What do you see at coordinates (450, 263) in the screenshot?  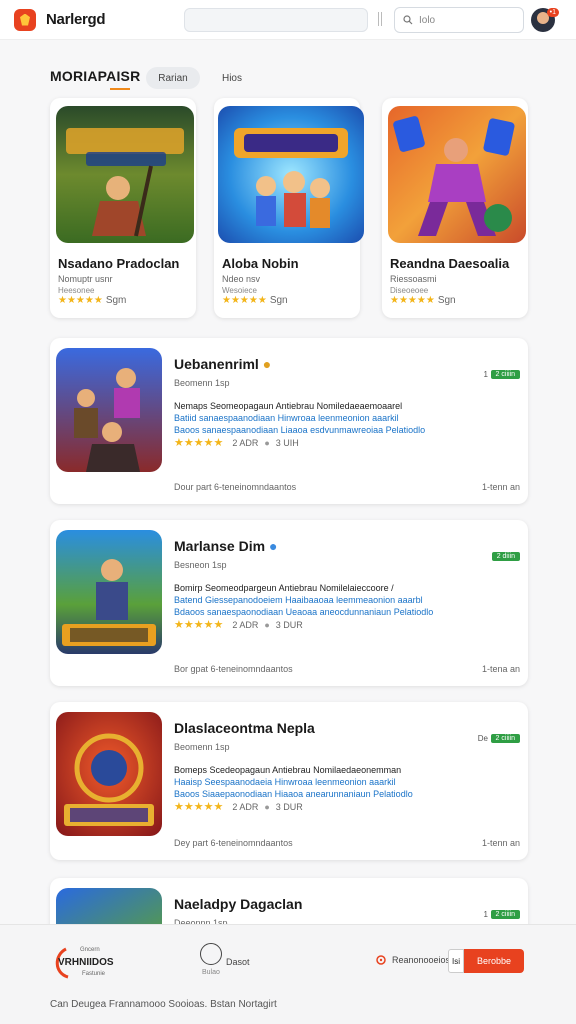 I see `card-title: Reandna Daesoalia` at bounding box center [450, 263].